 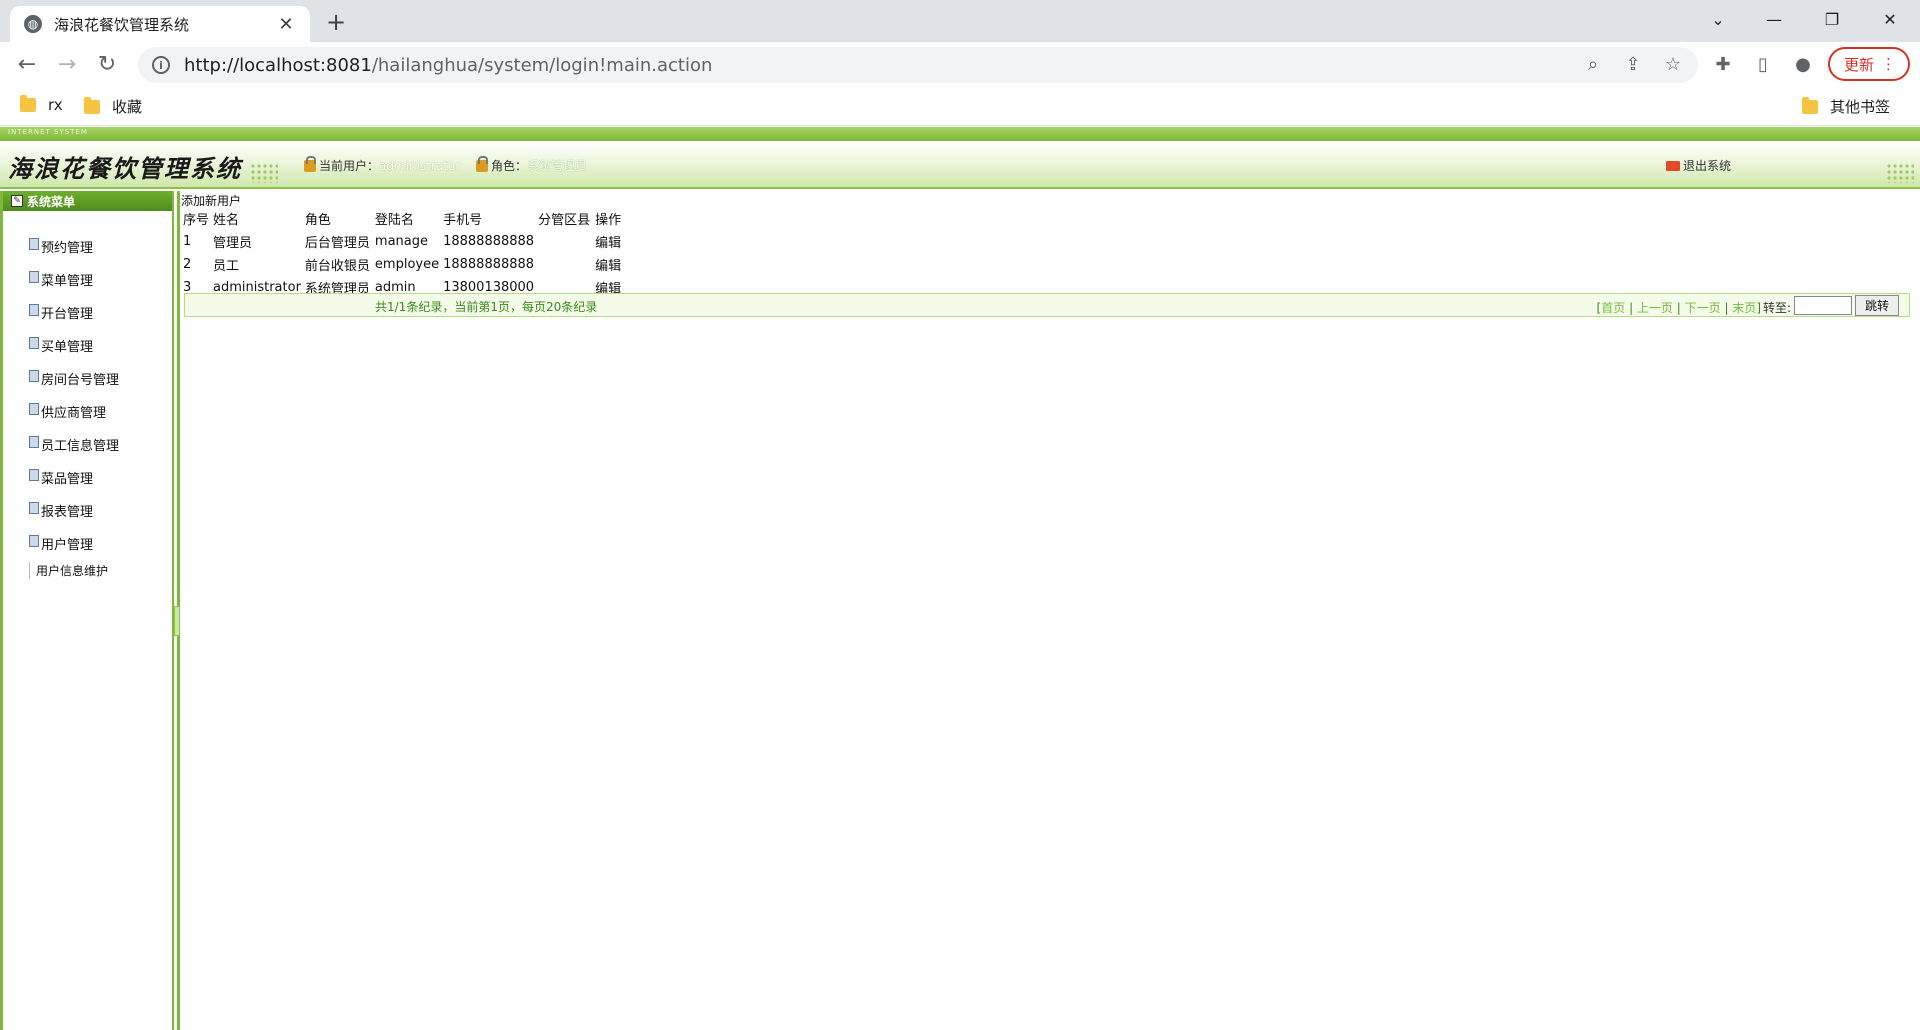 I want to click on browser-tab: ◍ 海浪花餐饮管理系统 ✕, so click(x=160, y=24).